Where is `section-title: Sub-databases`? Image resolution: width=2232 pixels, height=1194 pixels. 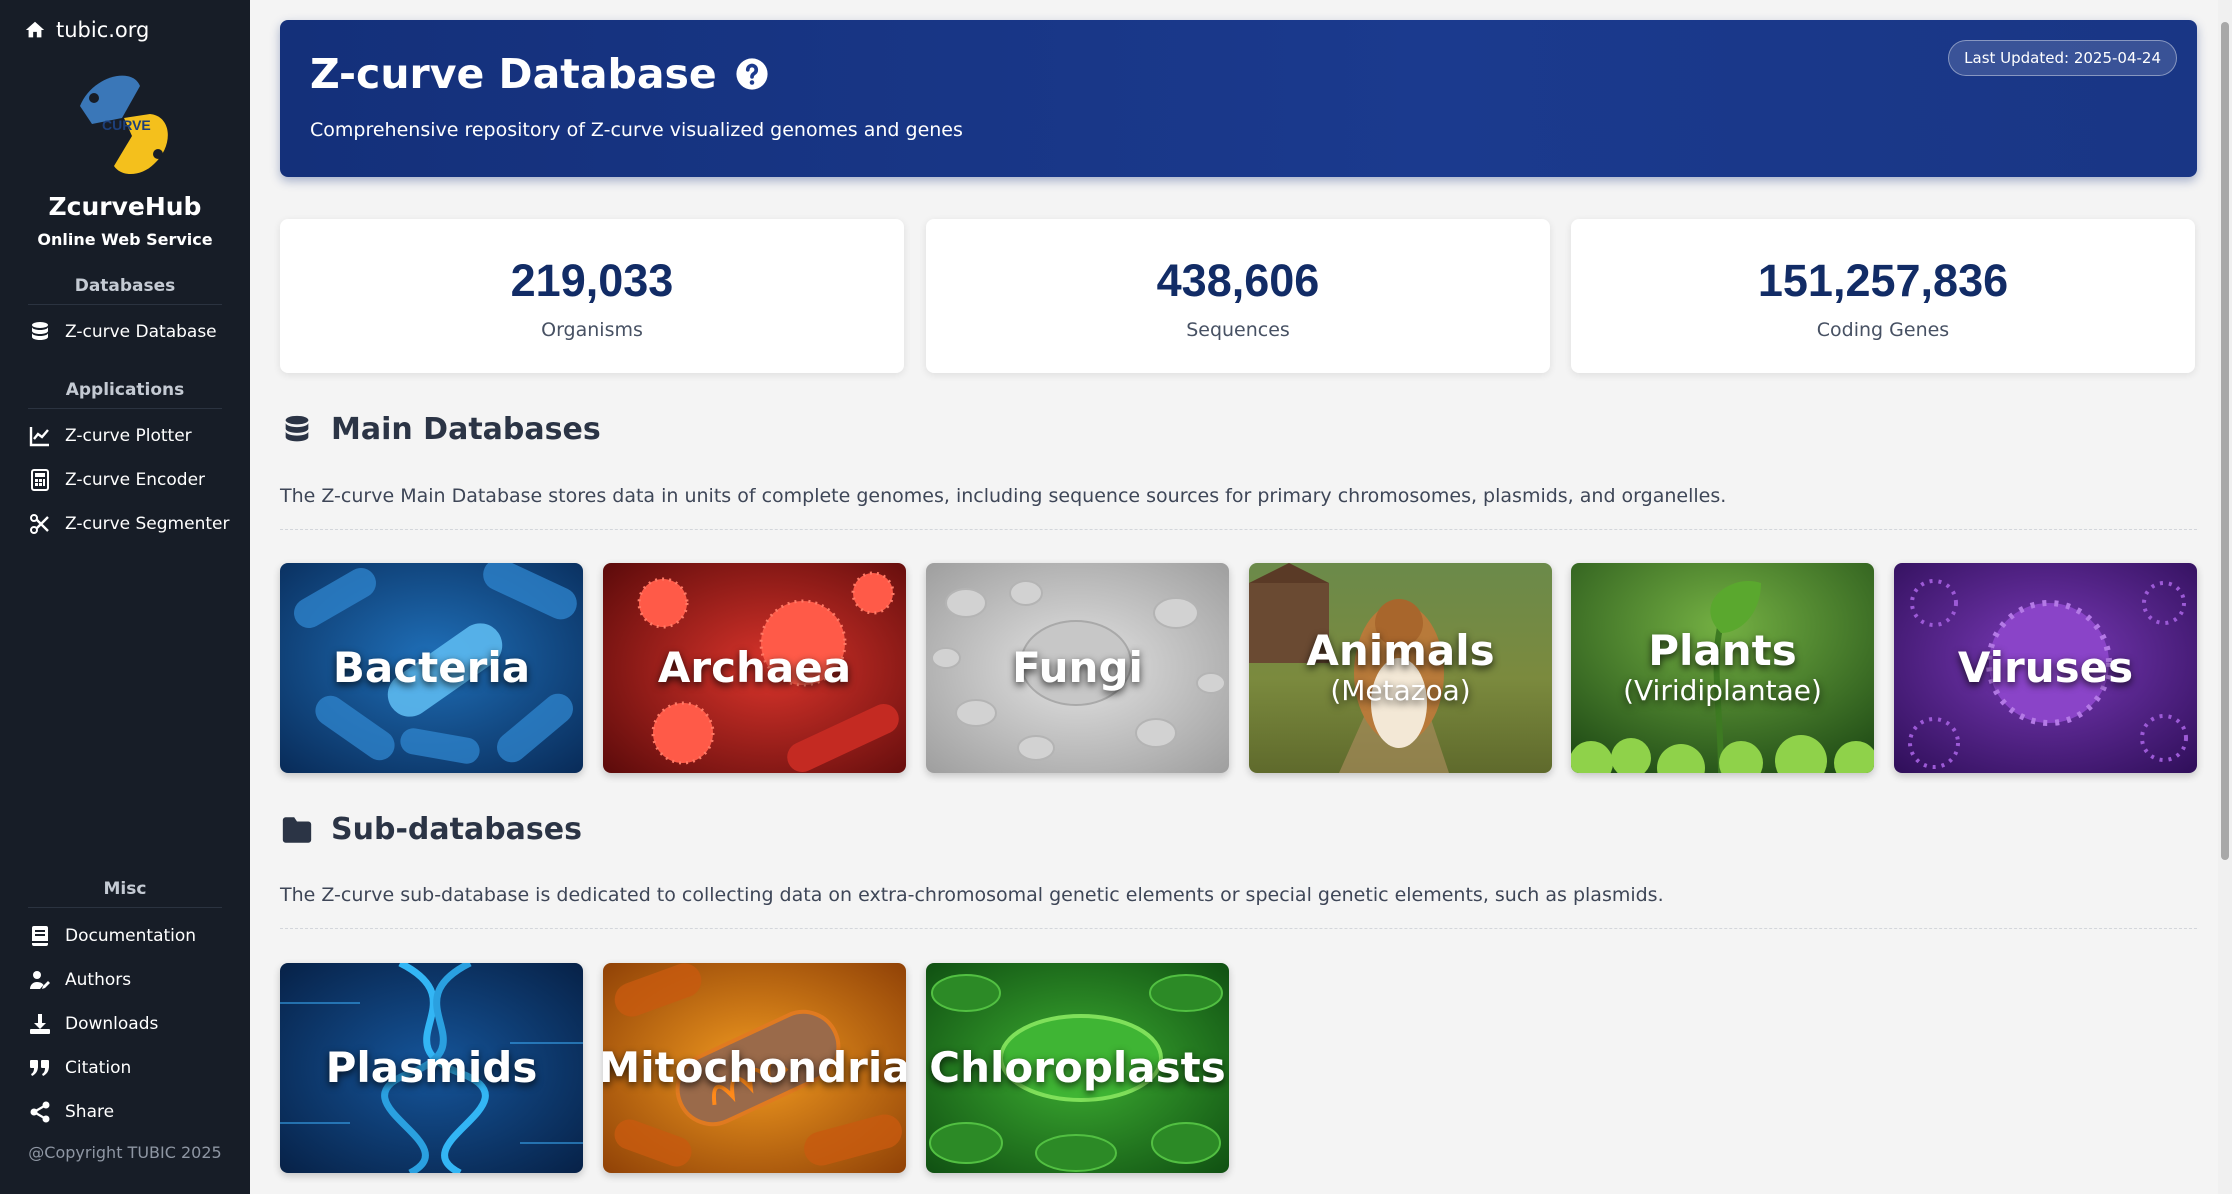
section-title: Sub-databases is located at coordinates (456, 829).